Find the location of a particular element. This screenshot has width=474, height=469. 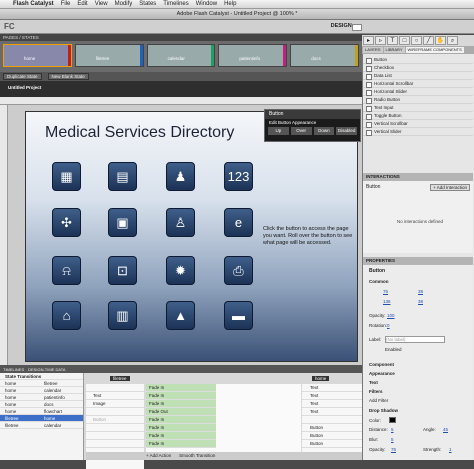

transition-row: filetree calendar is located at coordinates (41, 425).